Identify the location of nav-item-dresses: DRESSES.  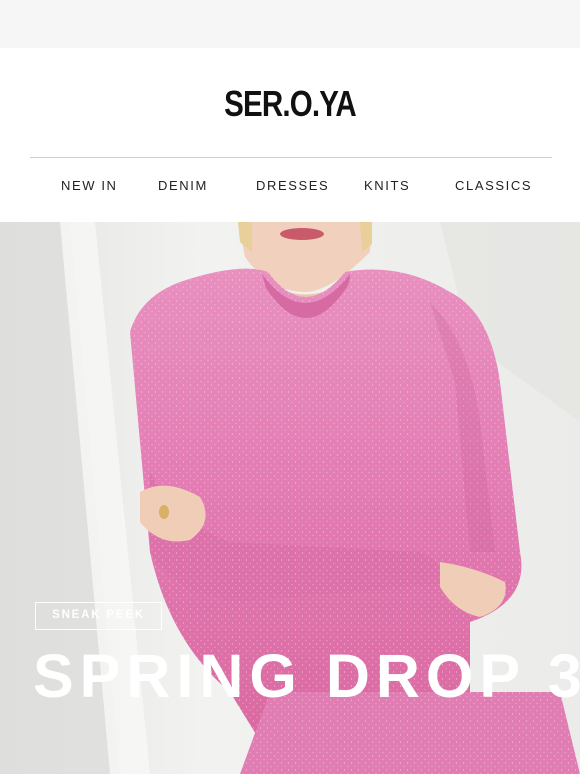
(292, 186).